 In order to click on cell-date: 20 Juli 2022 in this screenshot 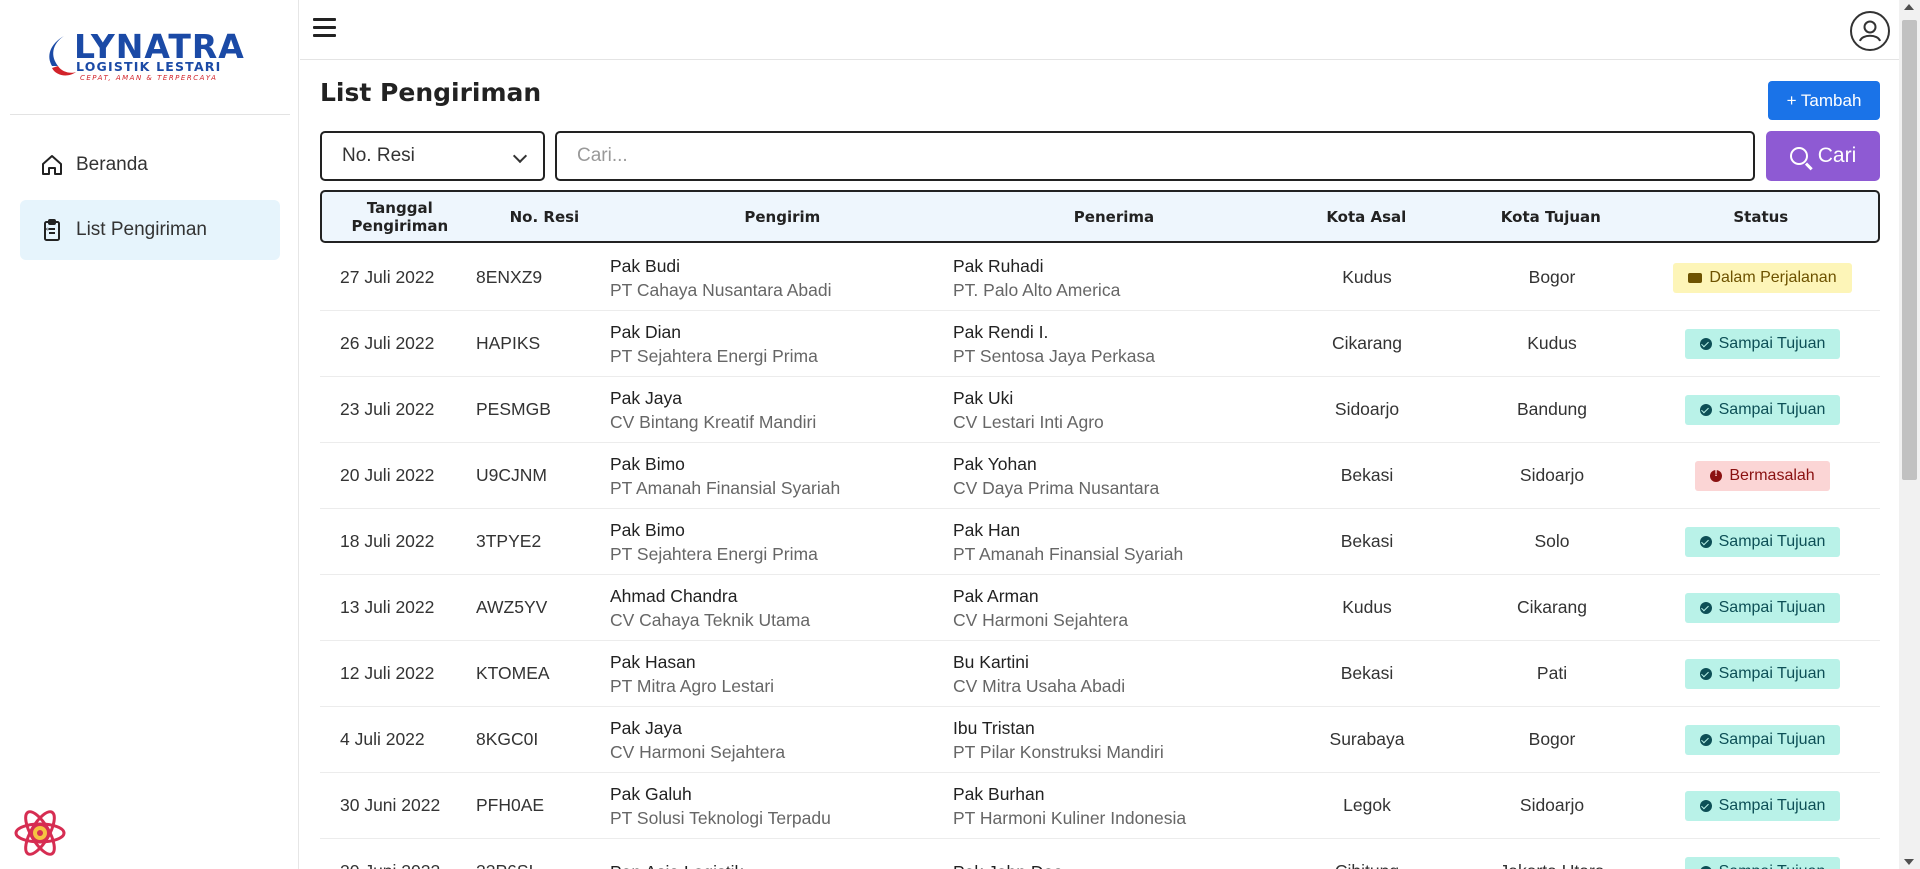, I will do `click(387, 475)`.